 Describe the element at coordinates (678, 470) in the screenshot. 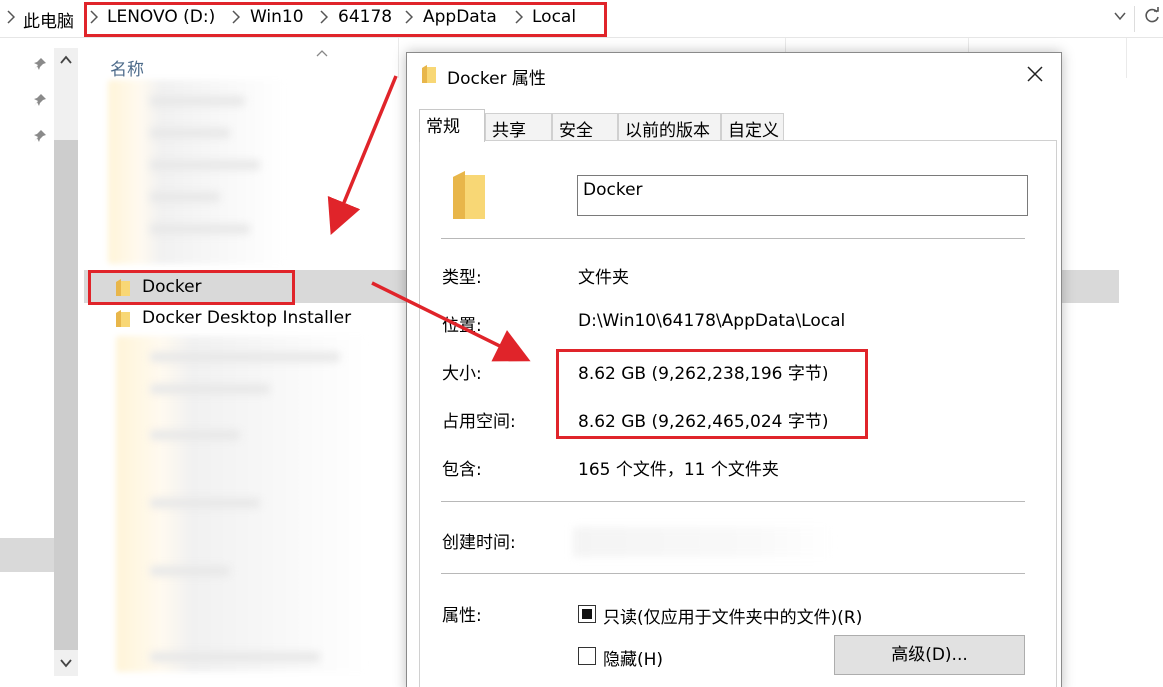

I see `contains-value: 165 个文件，11 个文件夹` at that location.